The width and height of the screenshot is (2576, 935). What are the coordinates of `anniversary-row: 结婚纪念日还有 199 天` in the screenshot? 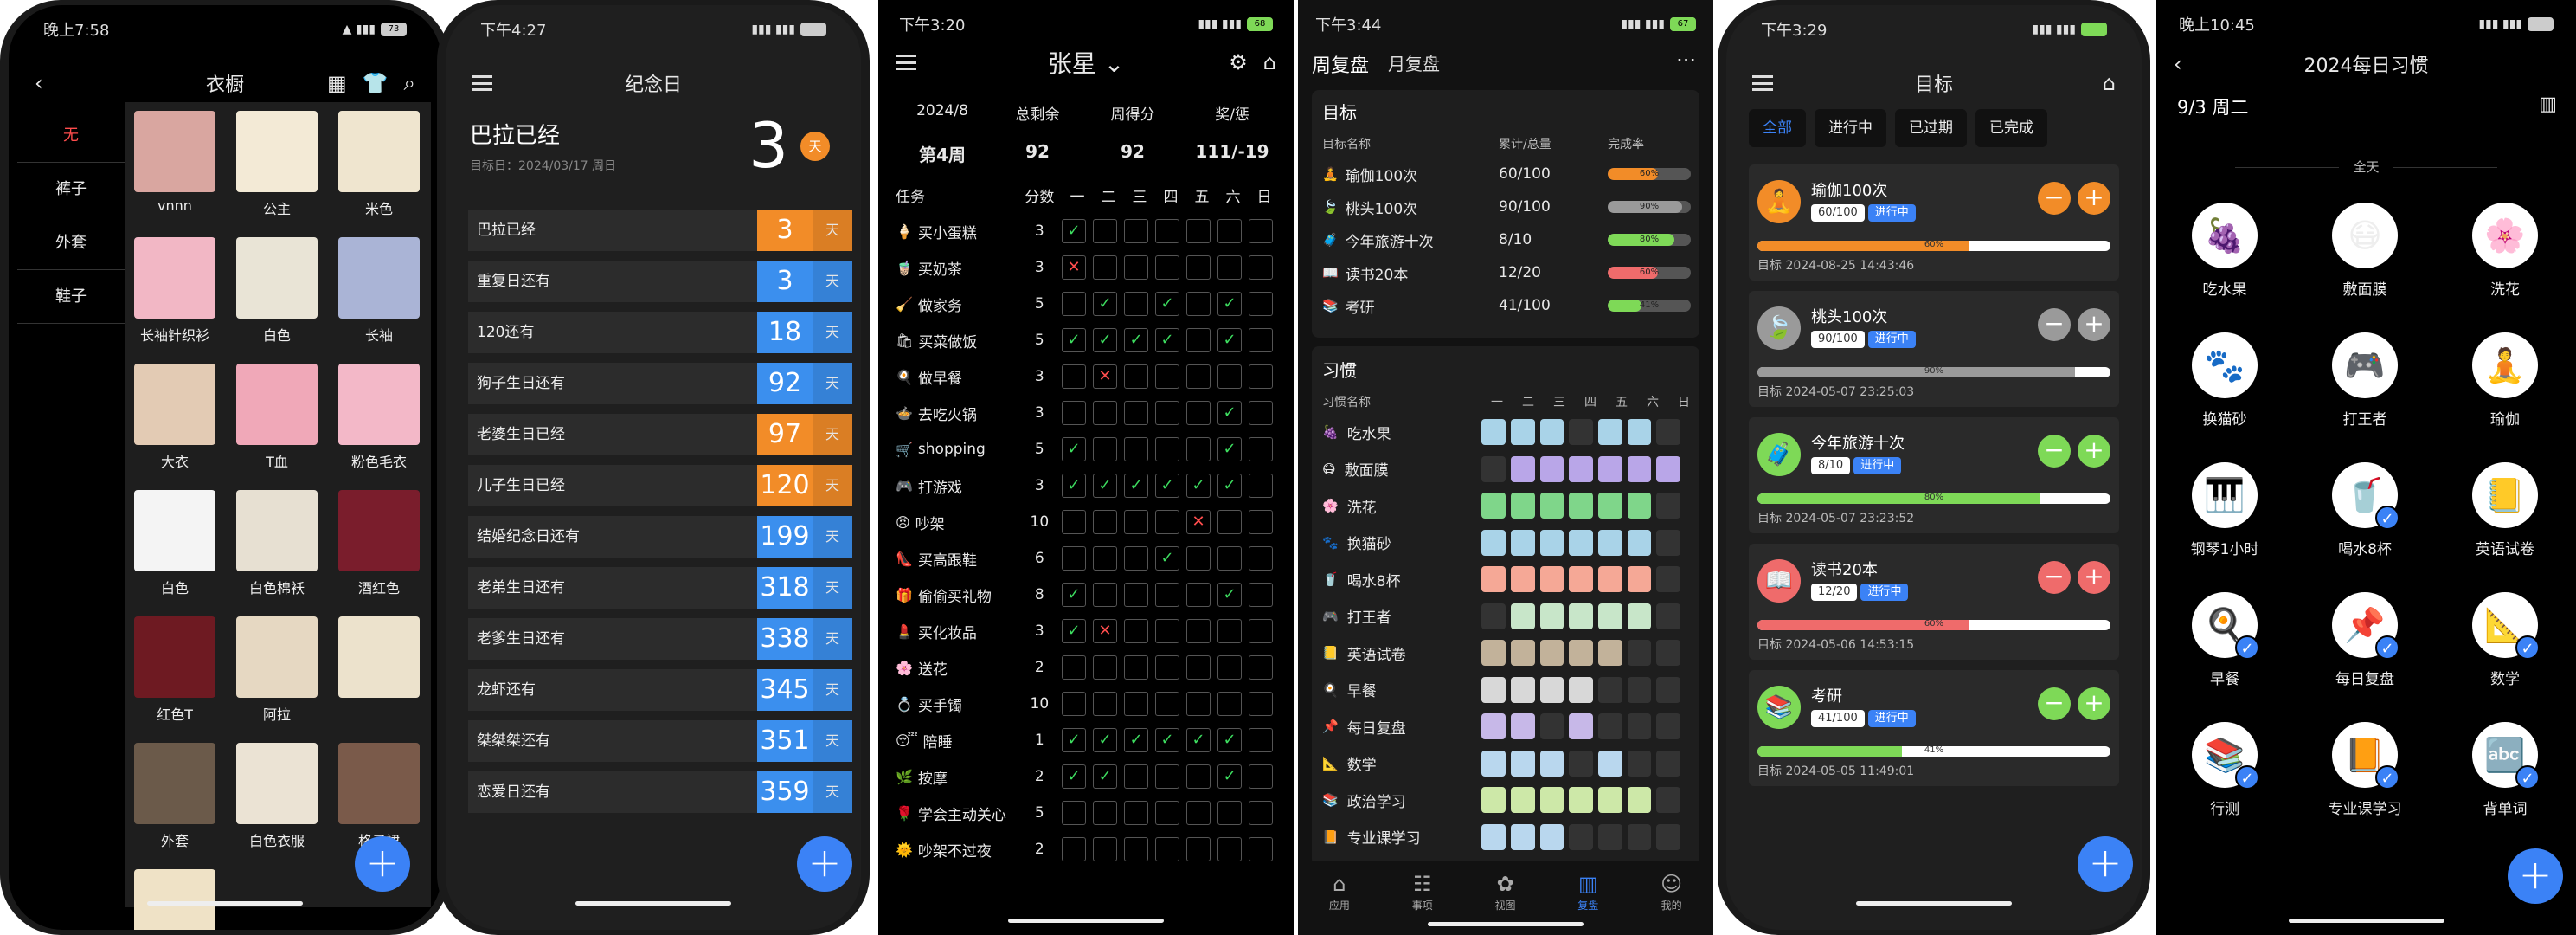 It's located at (660, 537).